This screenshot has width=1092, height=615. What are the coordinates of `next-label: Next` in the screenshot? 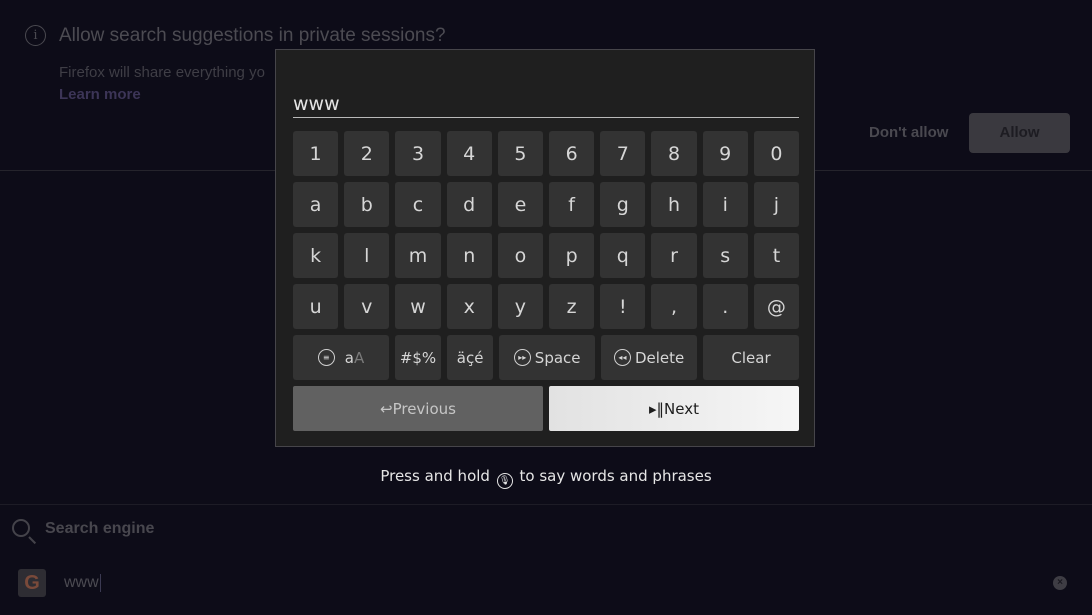 It's located at (681, 408).